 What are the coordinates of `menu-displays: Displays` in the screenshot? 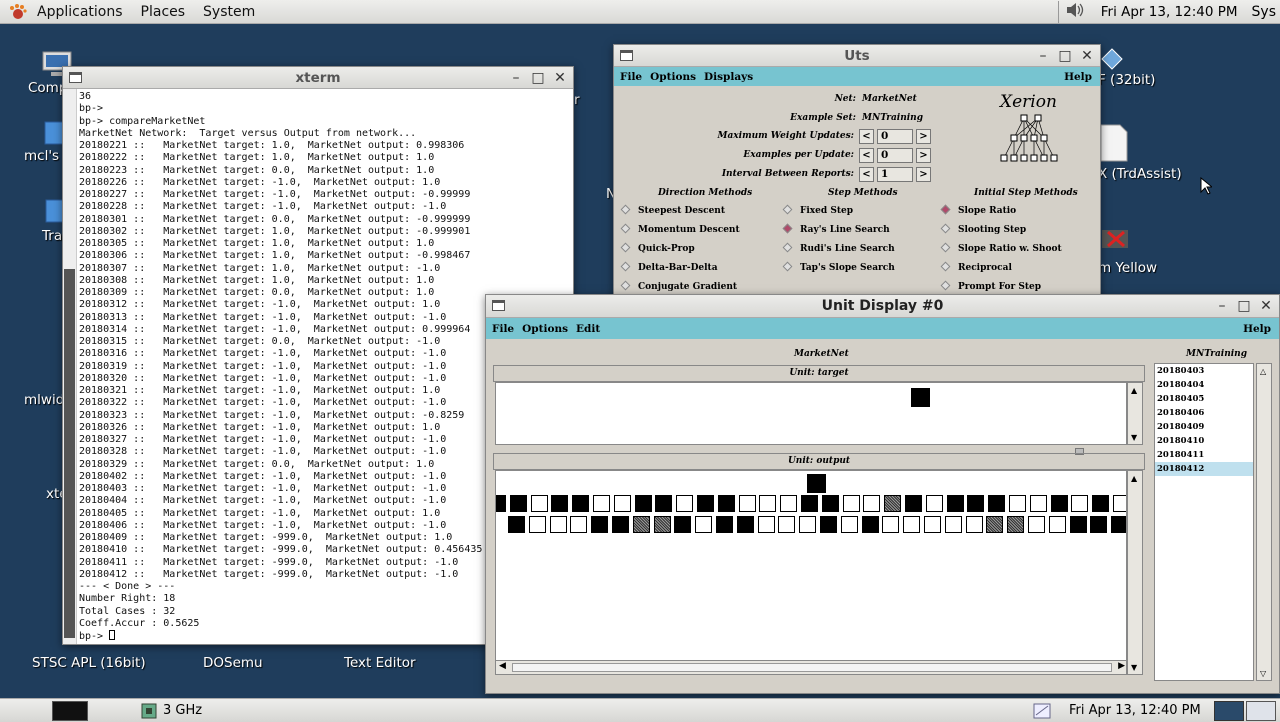 It's located at (728, 77).